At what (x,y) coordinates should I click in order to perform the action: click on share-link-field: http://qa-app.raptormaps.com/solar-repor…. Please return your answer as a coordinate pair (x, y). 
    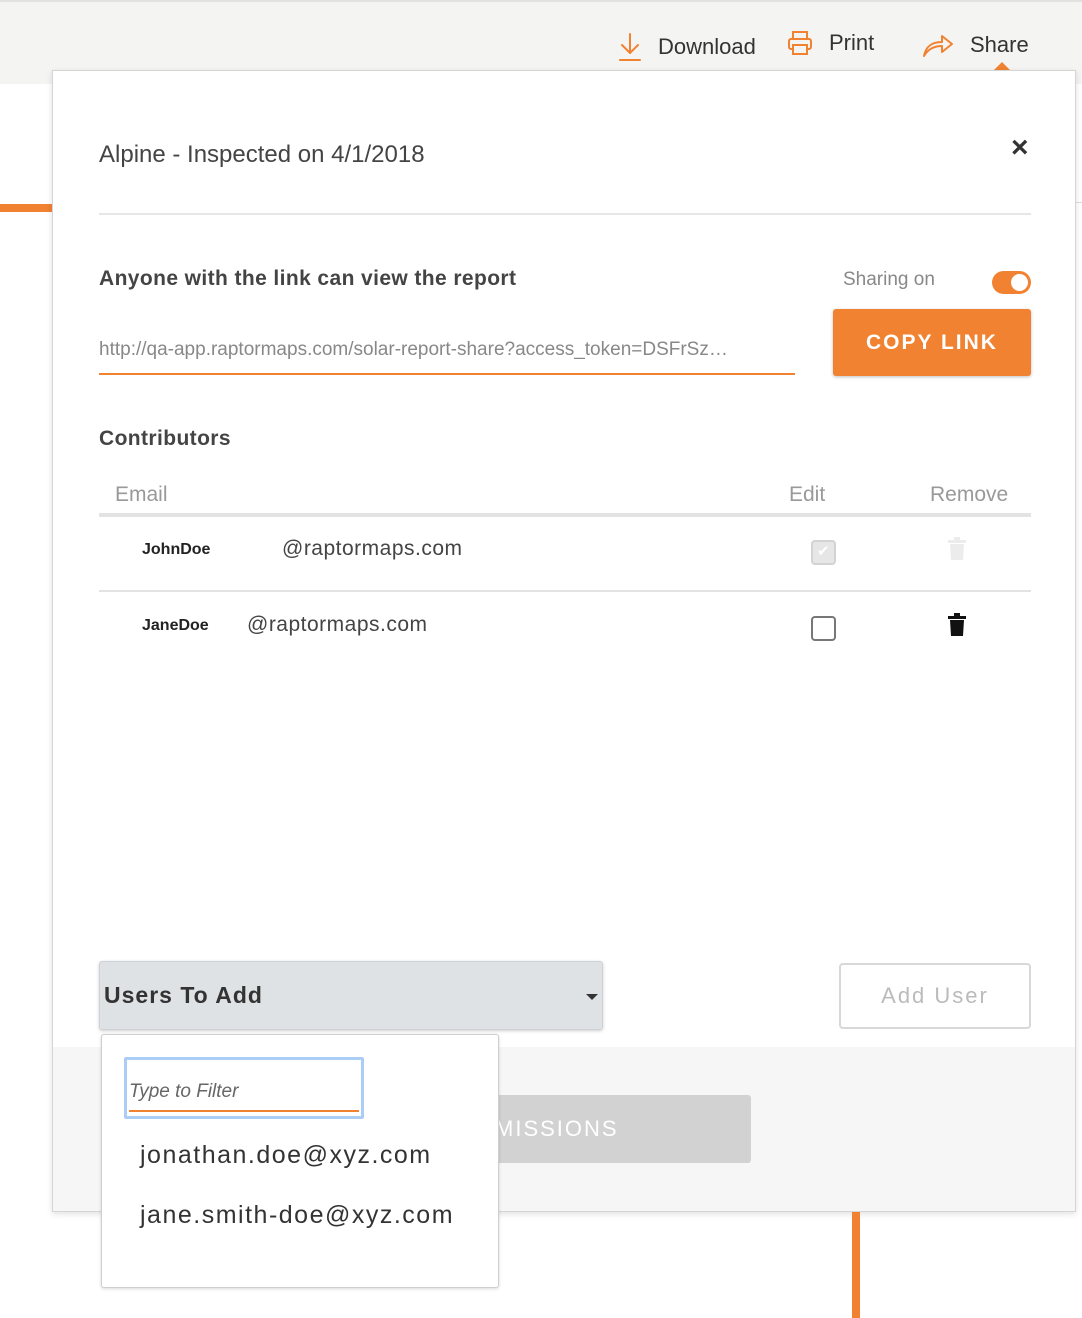
    Looking at the image, I should click on (447, 352).